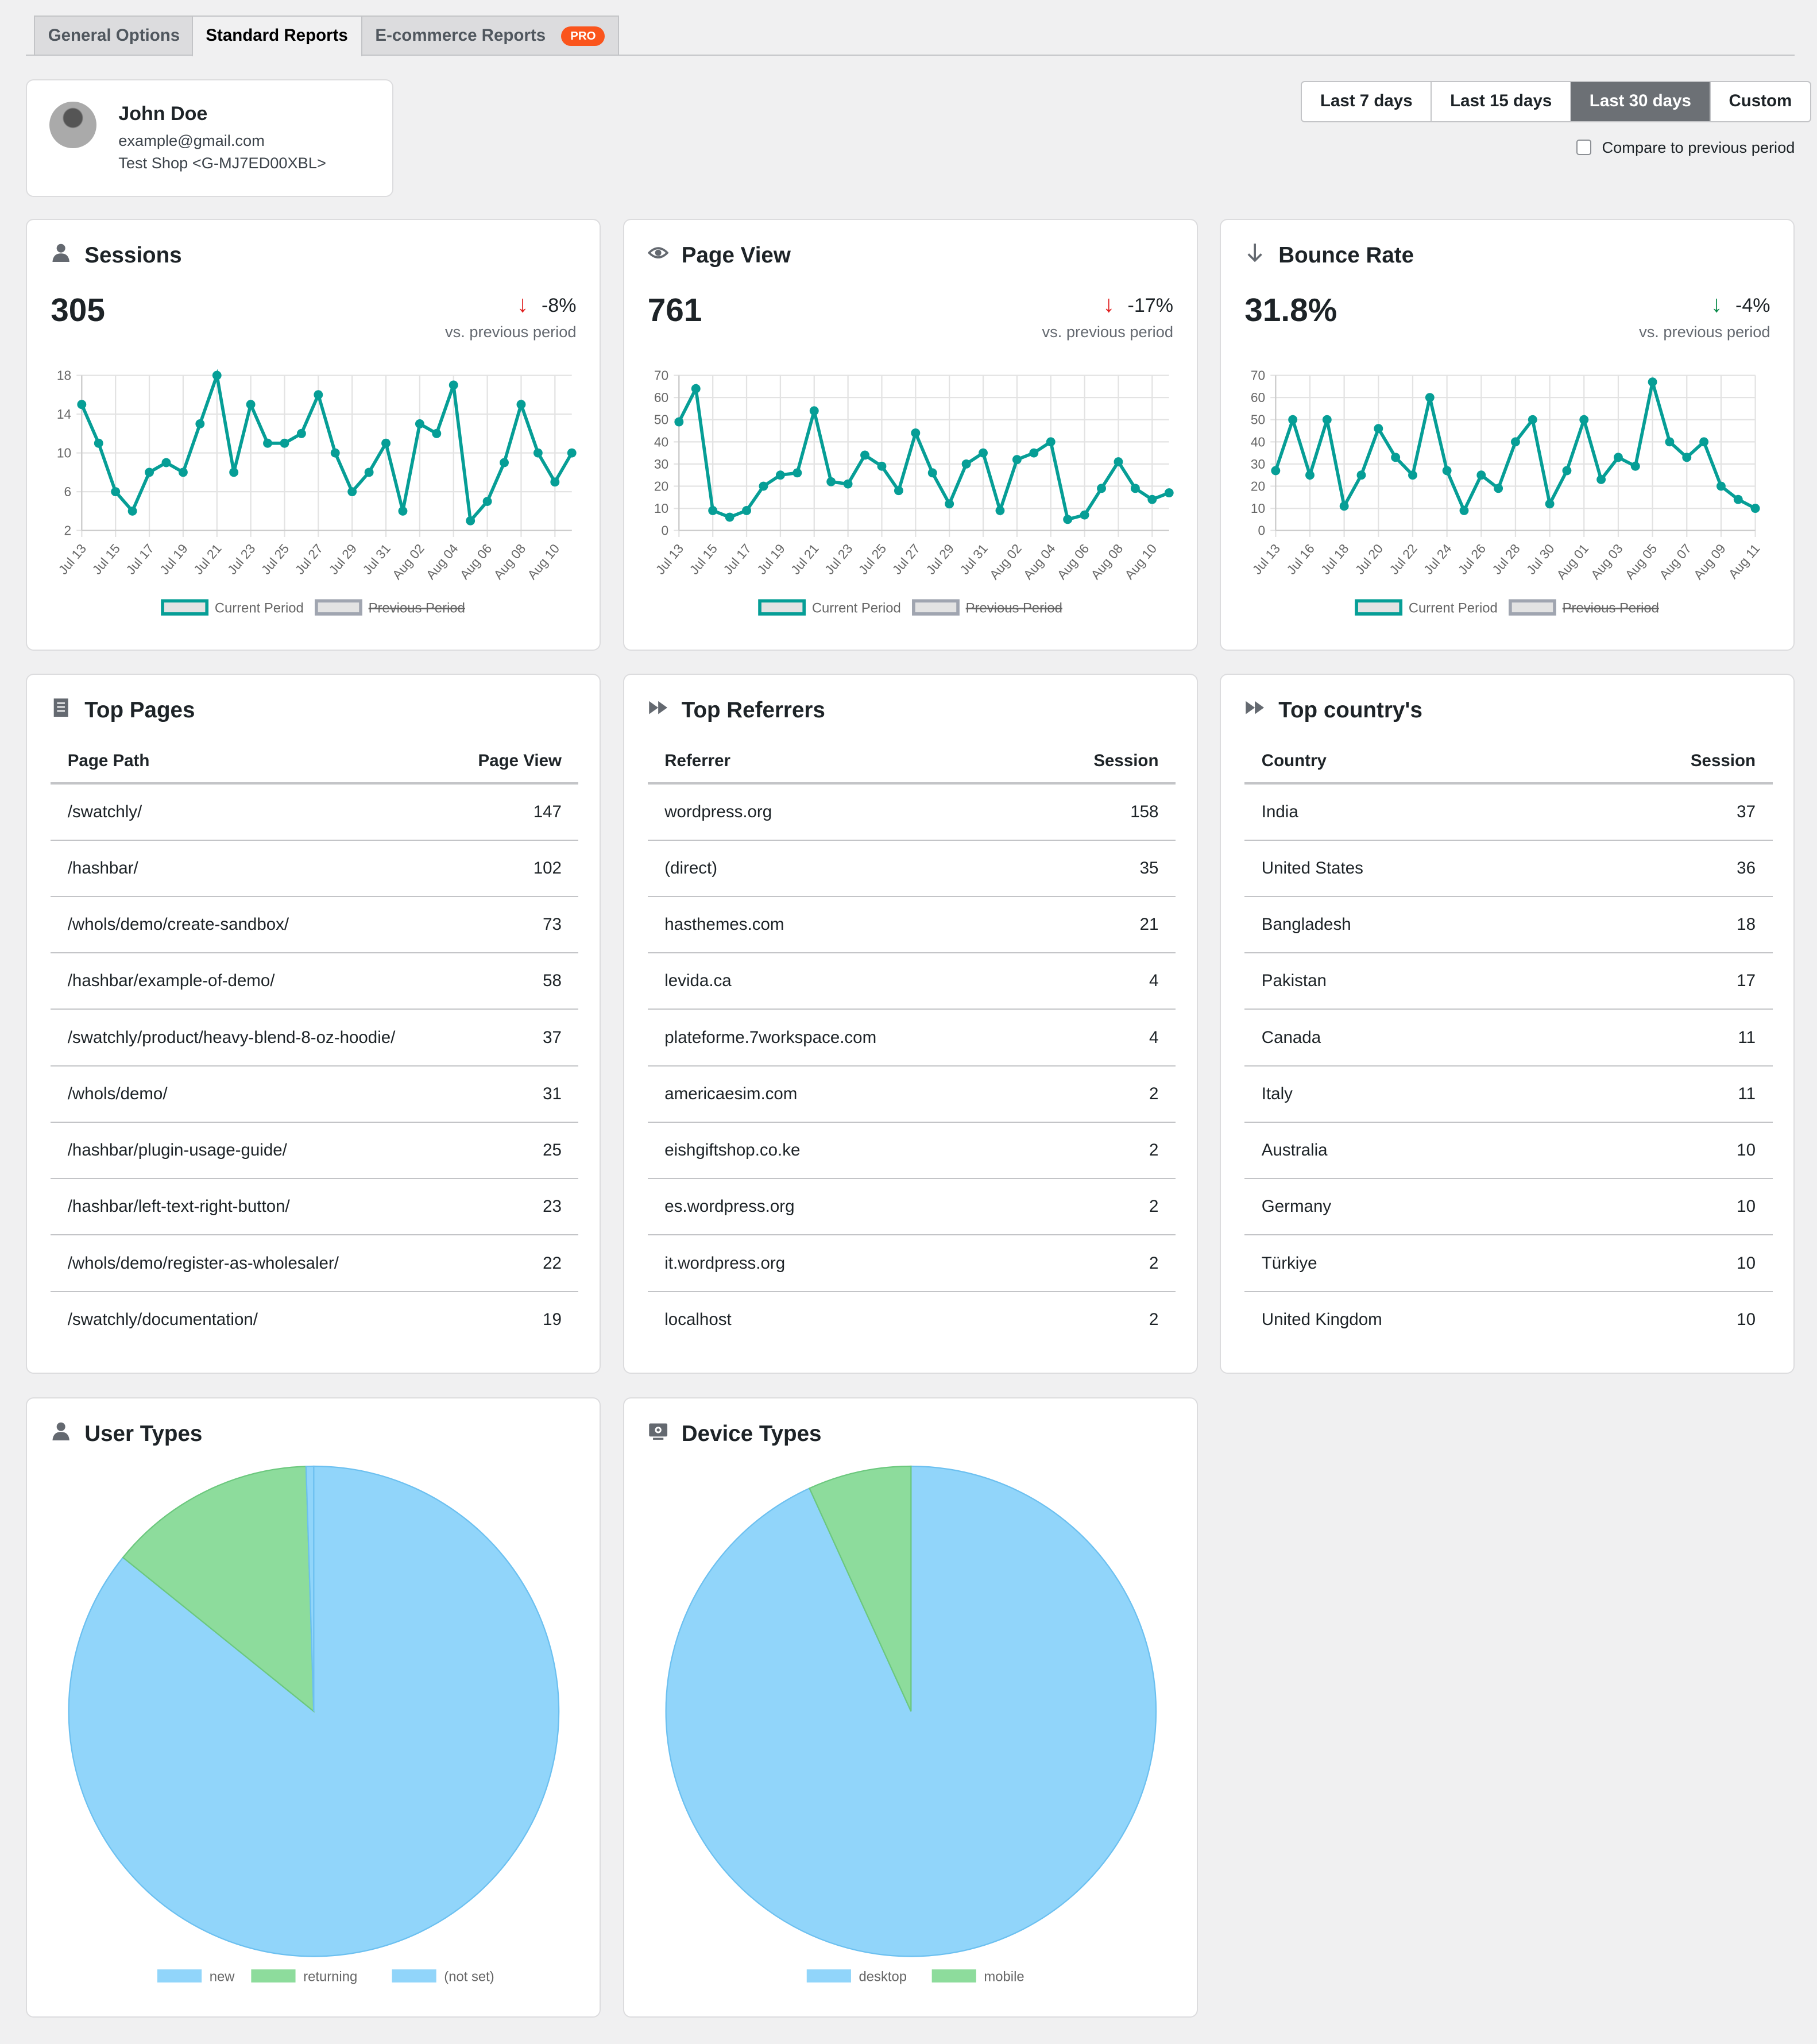  What do you see at coordinates (911, 1038) in the screenshot?
I see `table-row: plateforme.7workspace.com 4` at bounding box center [911, 1038].